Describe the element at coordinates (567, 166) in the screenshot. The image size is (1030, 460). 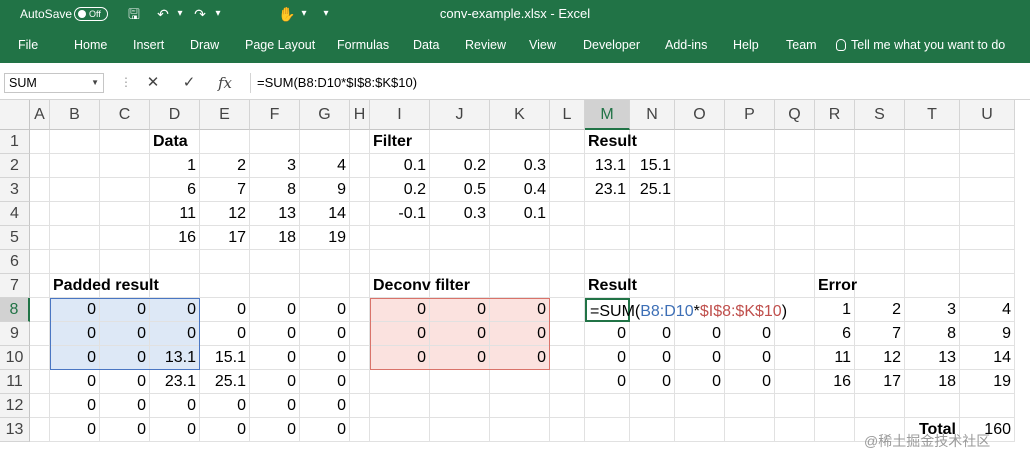
I see `cell-l2` at that location.